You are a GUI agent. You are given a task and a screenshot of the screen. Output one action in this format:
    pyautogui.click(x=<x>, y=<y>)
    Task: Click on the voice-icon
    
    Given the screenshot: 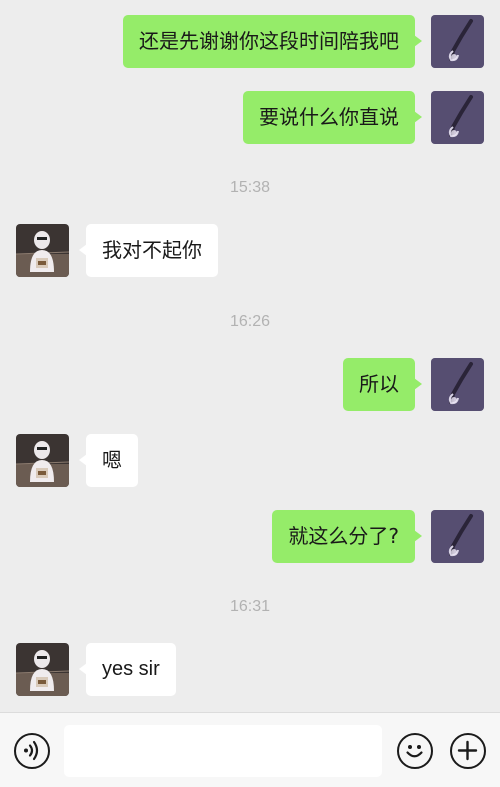 What is the action you would take?
    pyautogui.click(x=31, y=750)
    